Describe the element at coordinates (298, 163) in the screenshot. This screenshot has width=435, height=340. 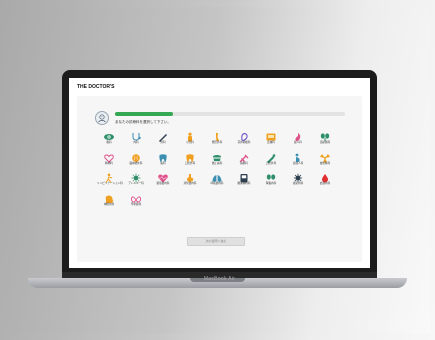
I see `department-label: 産婦人科` at that location.